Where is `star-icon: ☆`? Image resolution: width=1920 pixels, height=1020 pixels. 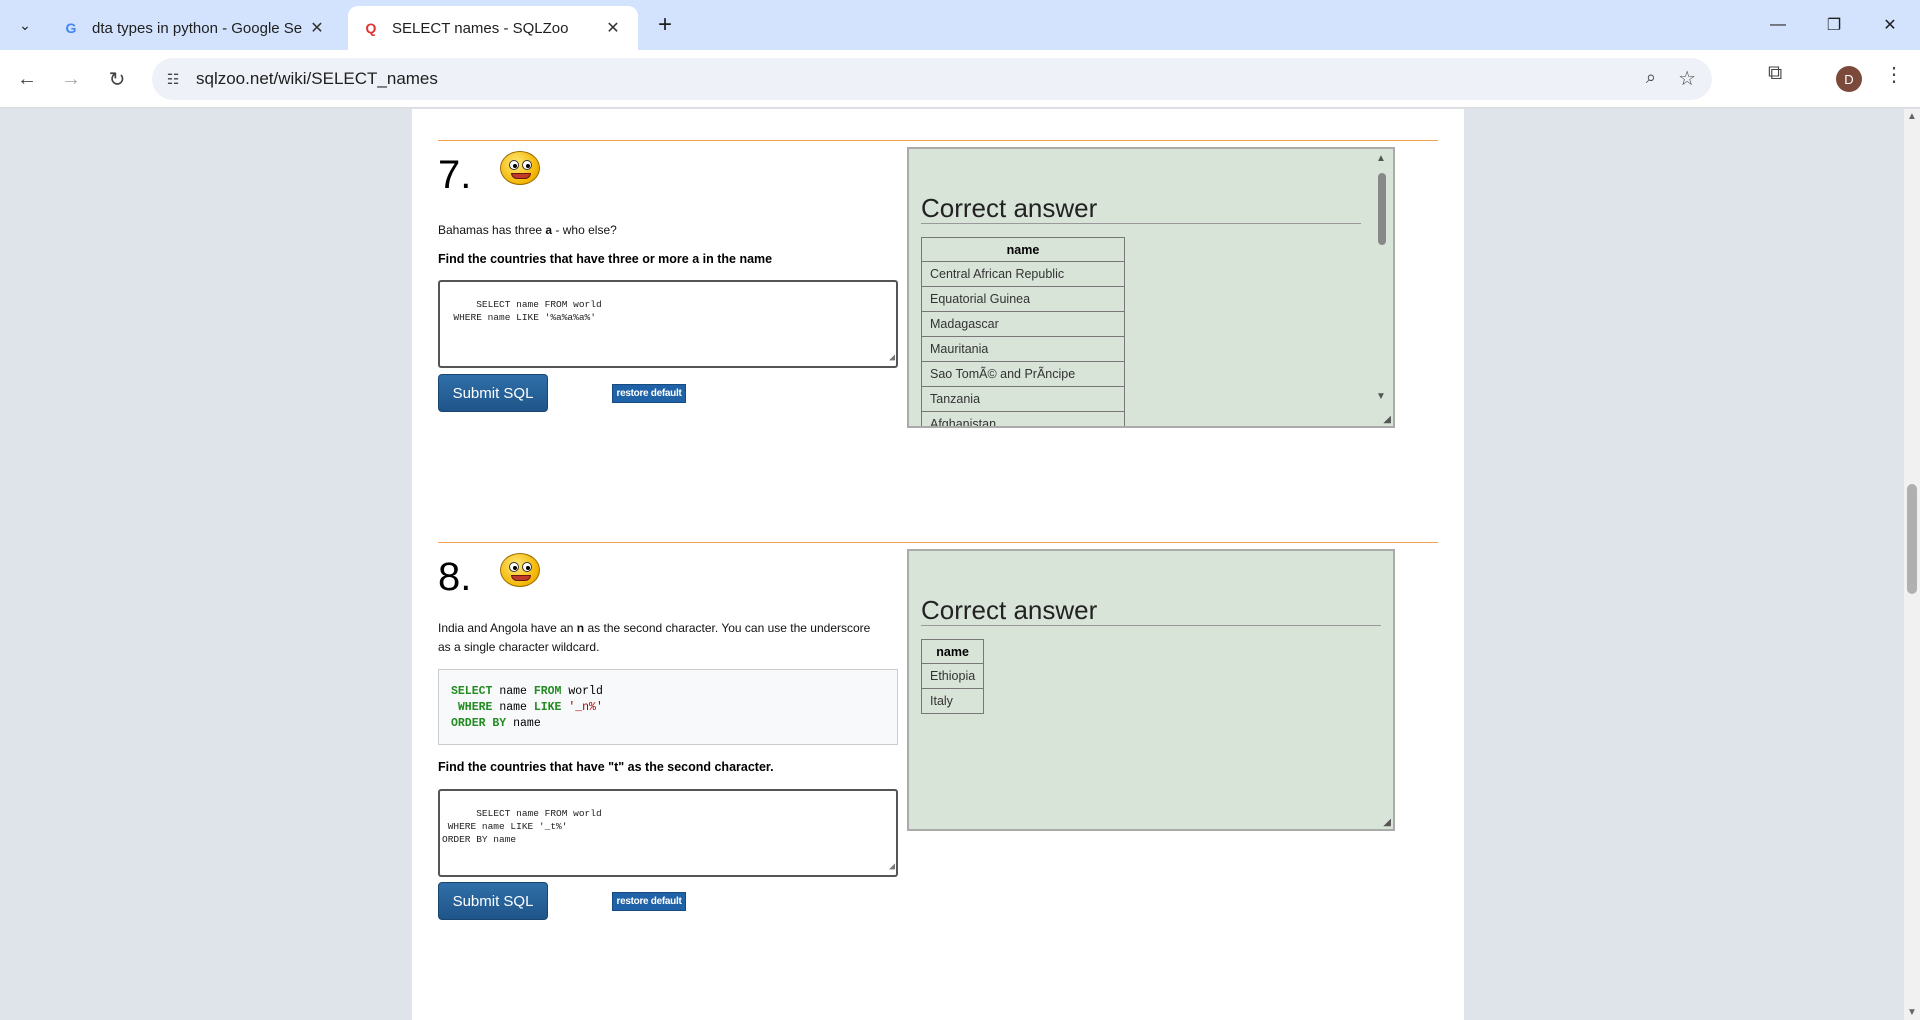 star-icon: ☆ is located at coordinates (1687, 78).